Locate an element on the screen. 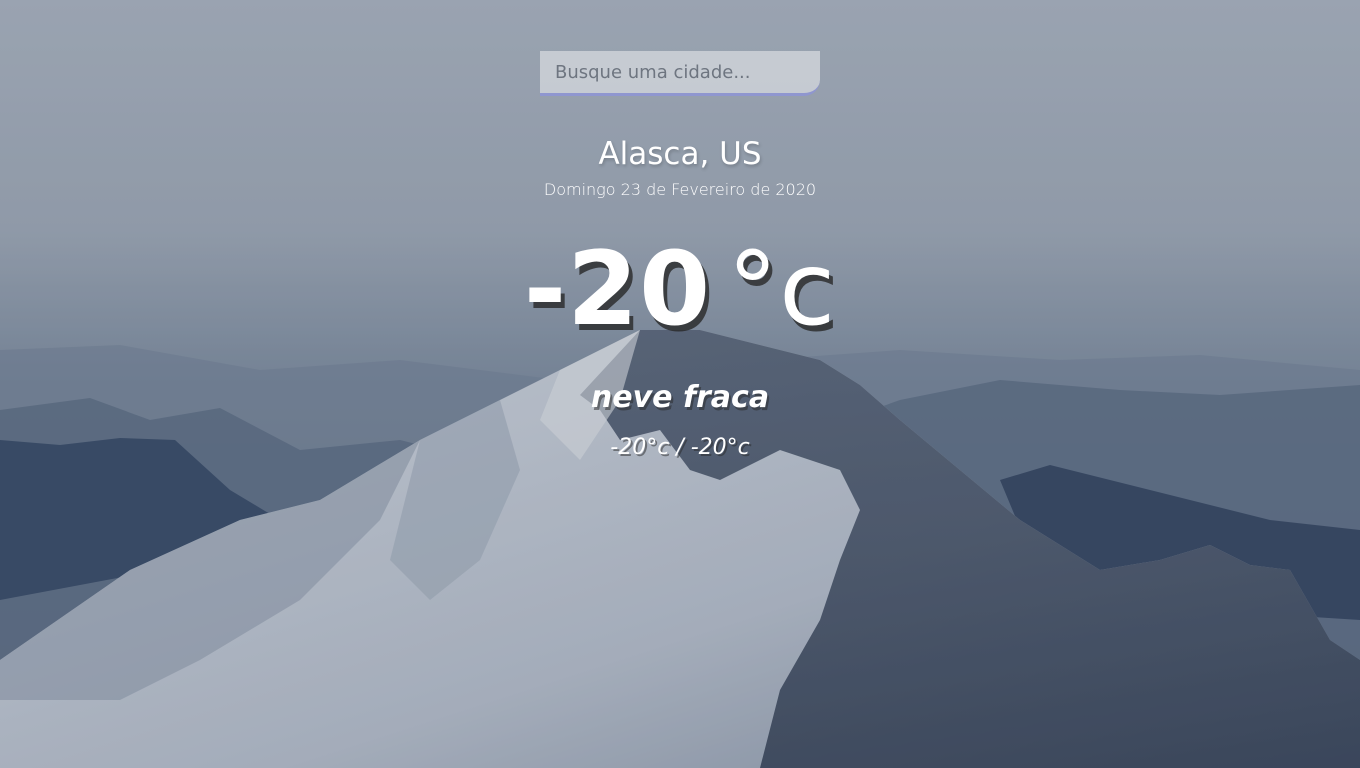  city-search-input is located at coordinates (680, 73).